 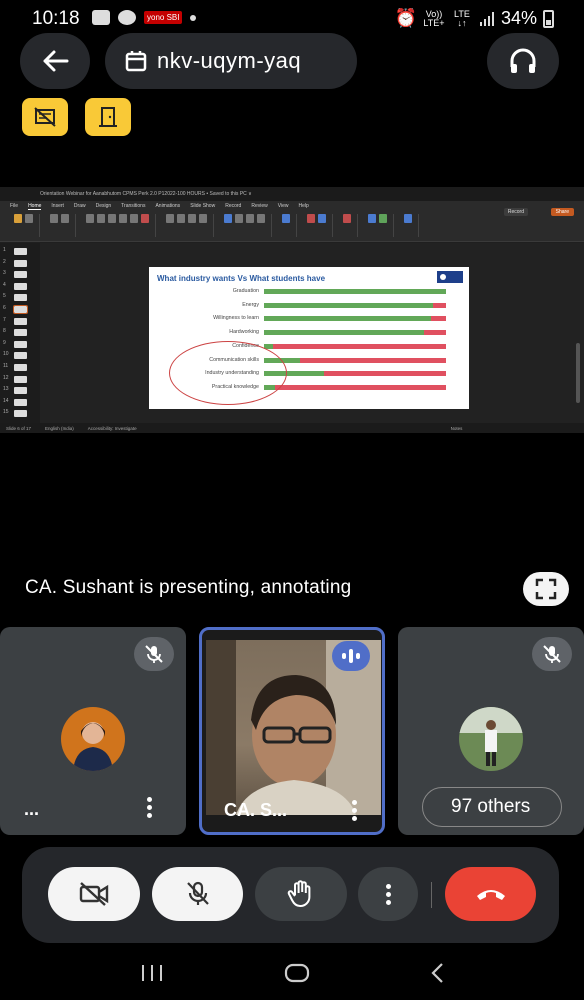 What do you see at coordinates (136, 61) in the screenshot?
I see `calendar-icon` at bounding box center [136, 61].